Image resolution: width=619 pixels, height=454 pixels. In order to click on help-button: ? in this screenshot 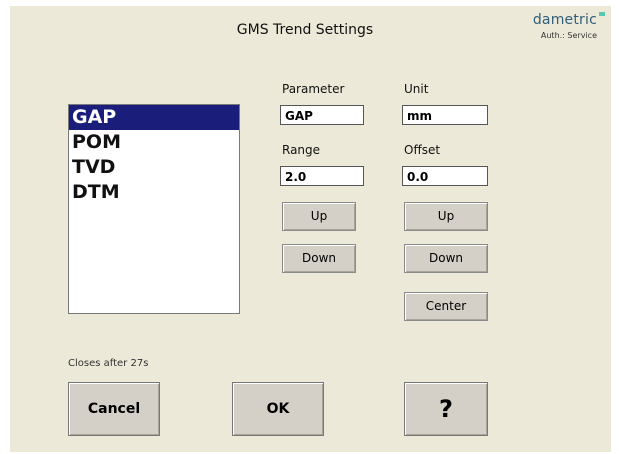, I will do `click(446, 409)`.